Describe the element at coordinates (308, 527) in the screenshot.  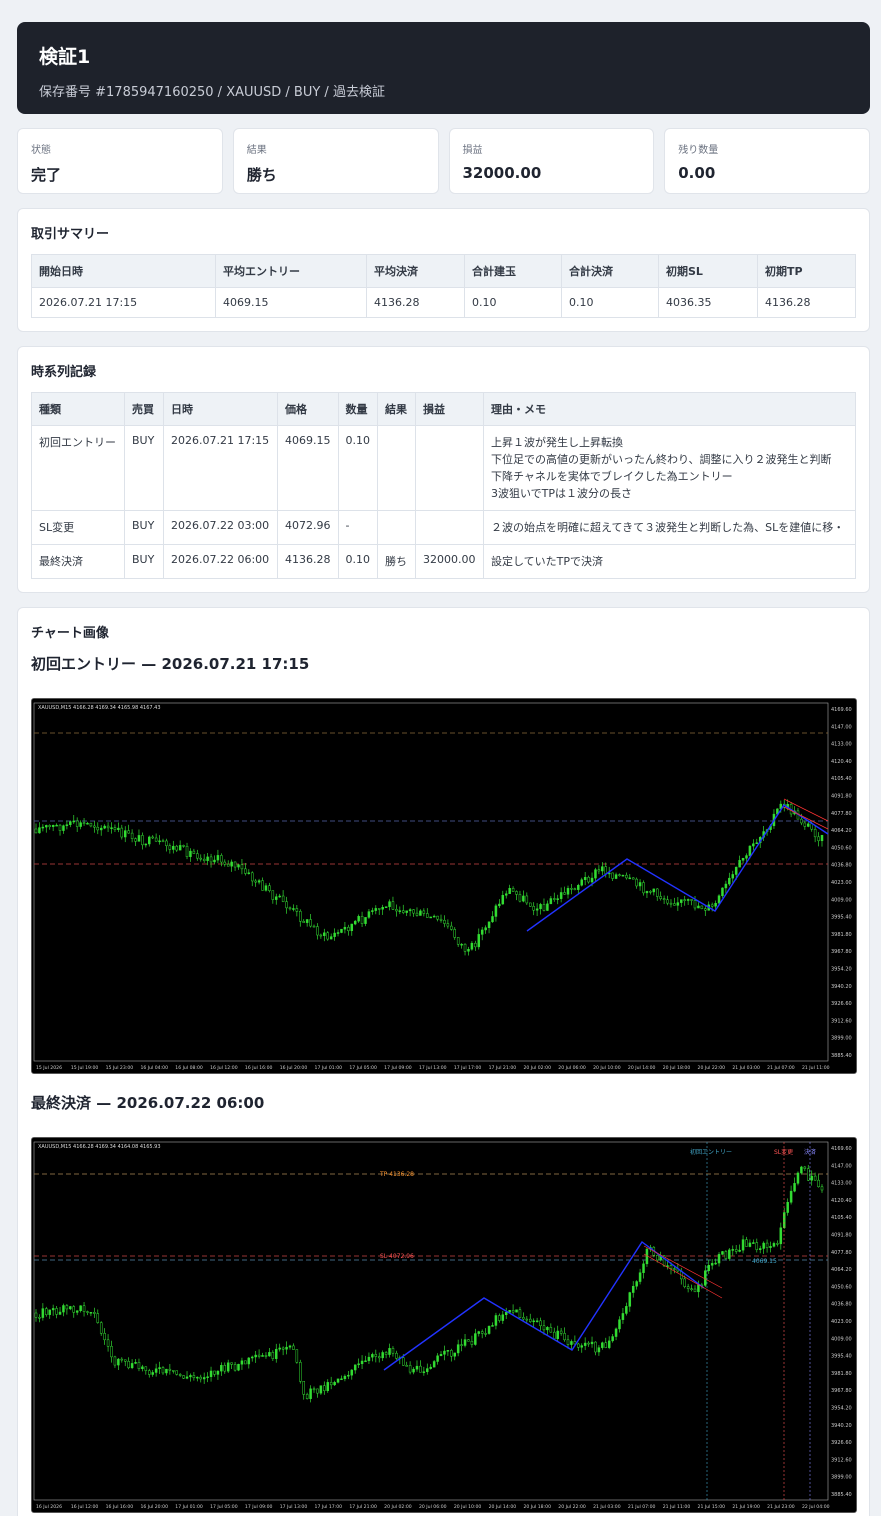
I see `table-cell: 4072.96` at that location.